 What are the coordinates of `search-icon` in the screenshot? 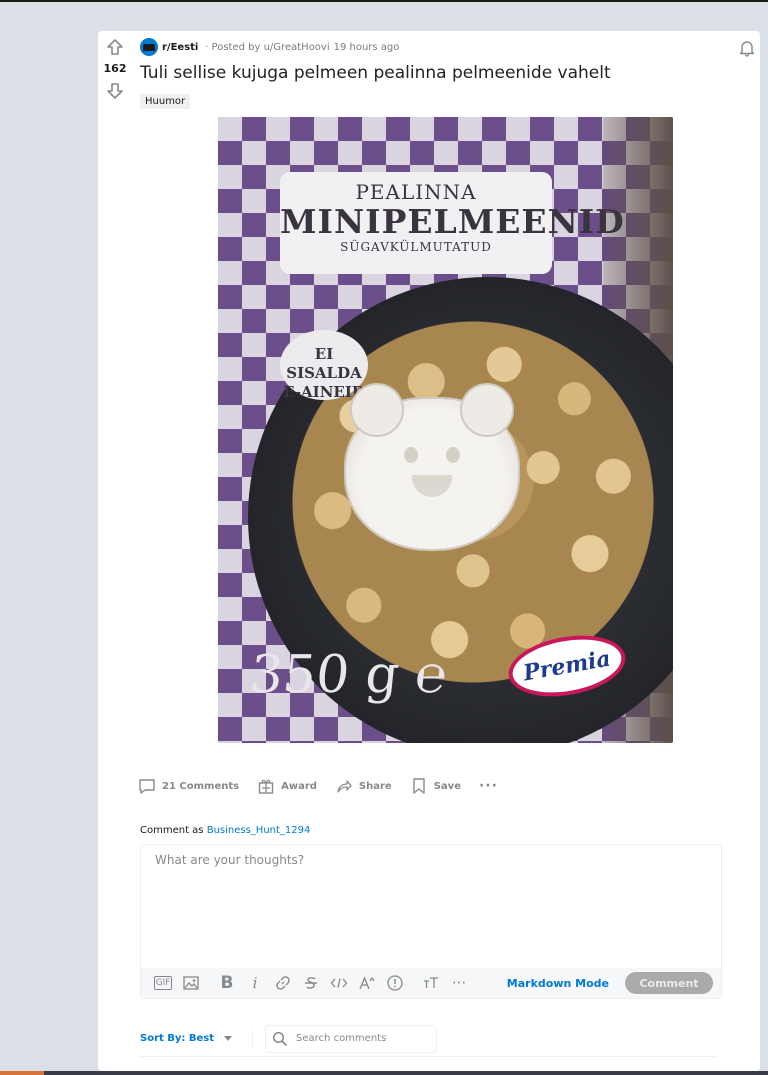 It's located at (280, 1038).